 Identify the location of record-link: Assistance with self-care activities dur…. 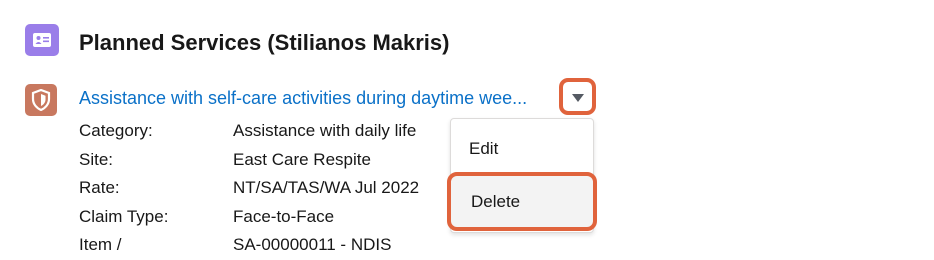
(303, 98).